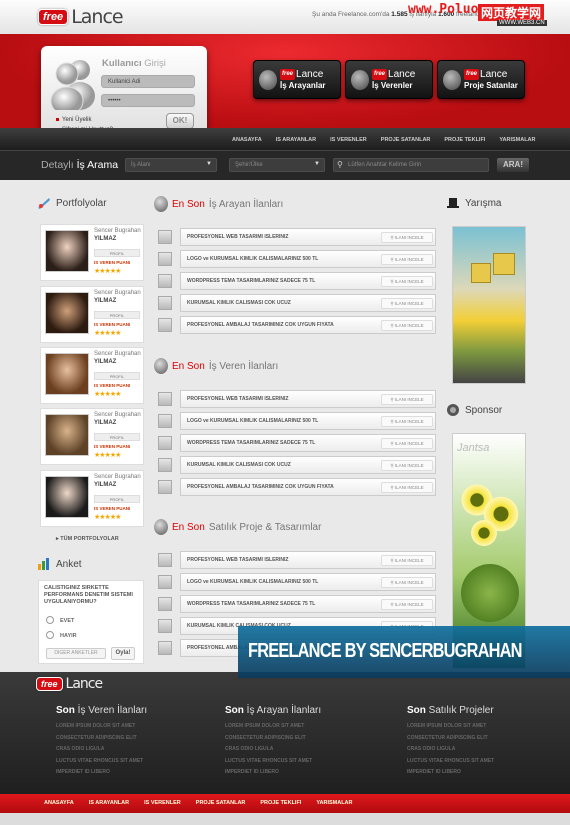 This screenshot has height=825, width=570. What do you see at coordinates (481, 79) in the screenshot?
I see `project-sellers-button: free Lance Proje Satanlar` at bounding box center [481, 79].